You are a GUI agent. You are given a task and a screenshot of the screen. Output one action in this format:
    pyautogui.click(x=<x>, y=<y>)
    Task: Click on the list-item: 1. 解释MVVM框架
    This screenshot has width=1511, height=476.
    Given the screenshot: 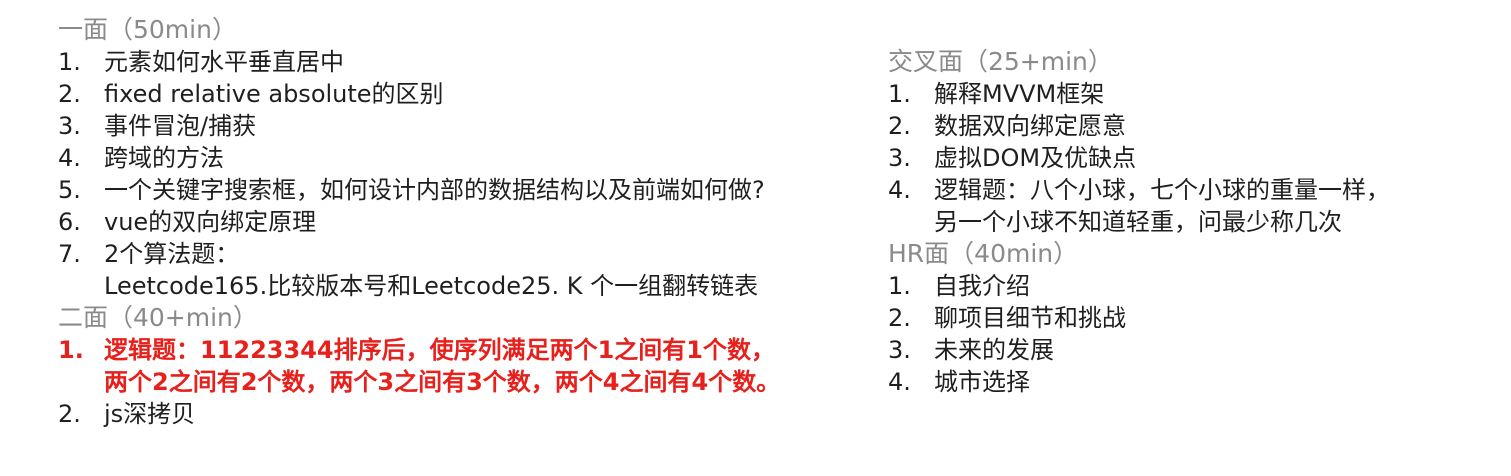 What is the action you would take?
    pyautogui.click(x=1193, y=94)
    